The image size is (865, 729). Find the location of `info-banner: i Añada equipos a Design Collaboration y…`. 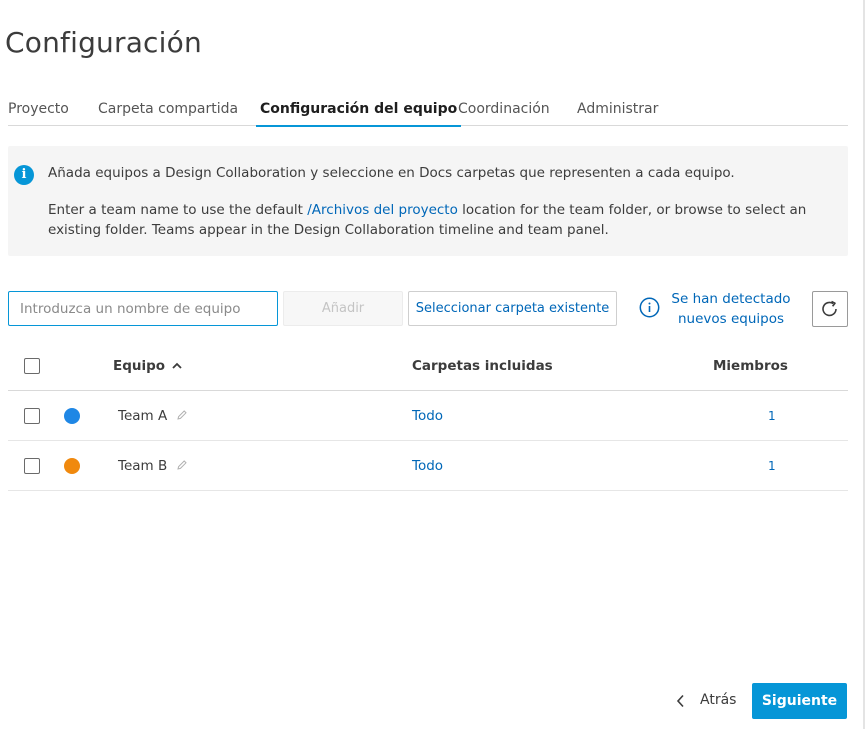

info-banner: i Añada equipos a Design Collaboration y… is located at coordinates (428, 201).